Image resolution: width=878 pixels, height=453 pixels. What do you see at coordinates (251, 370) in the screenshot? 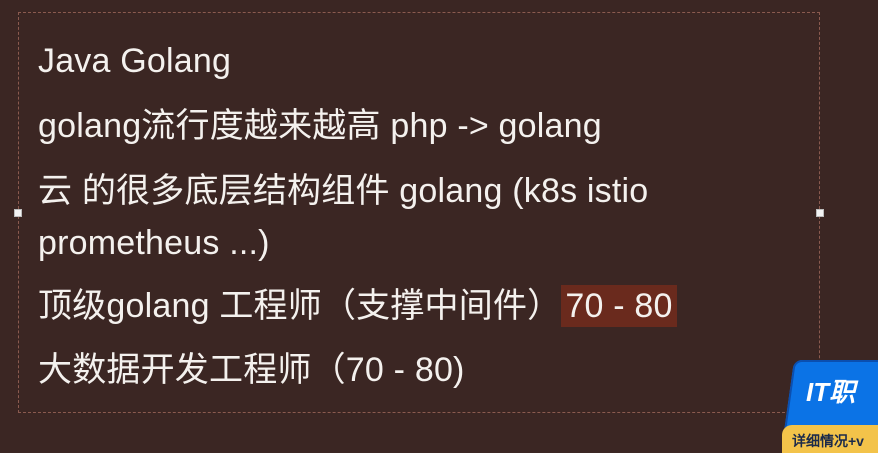
I see `text-line-6: 大数据开发工程师（70 - 80)` at bounding box center [251, 370].